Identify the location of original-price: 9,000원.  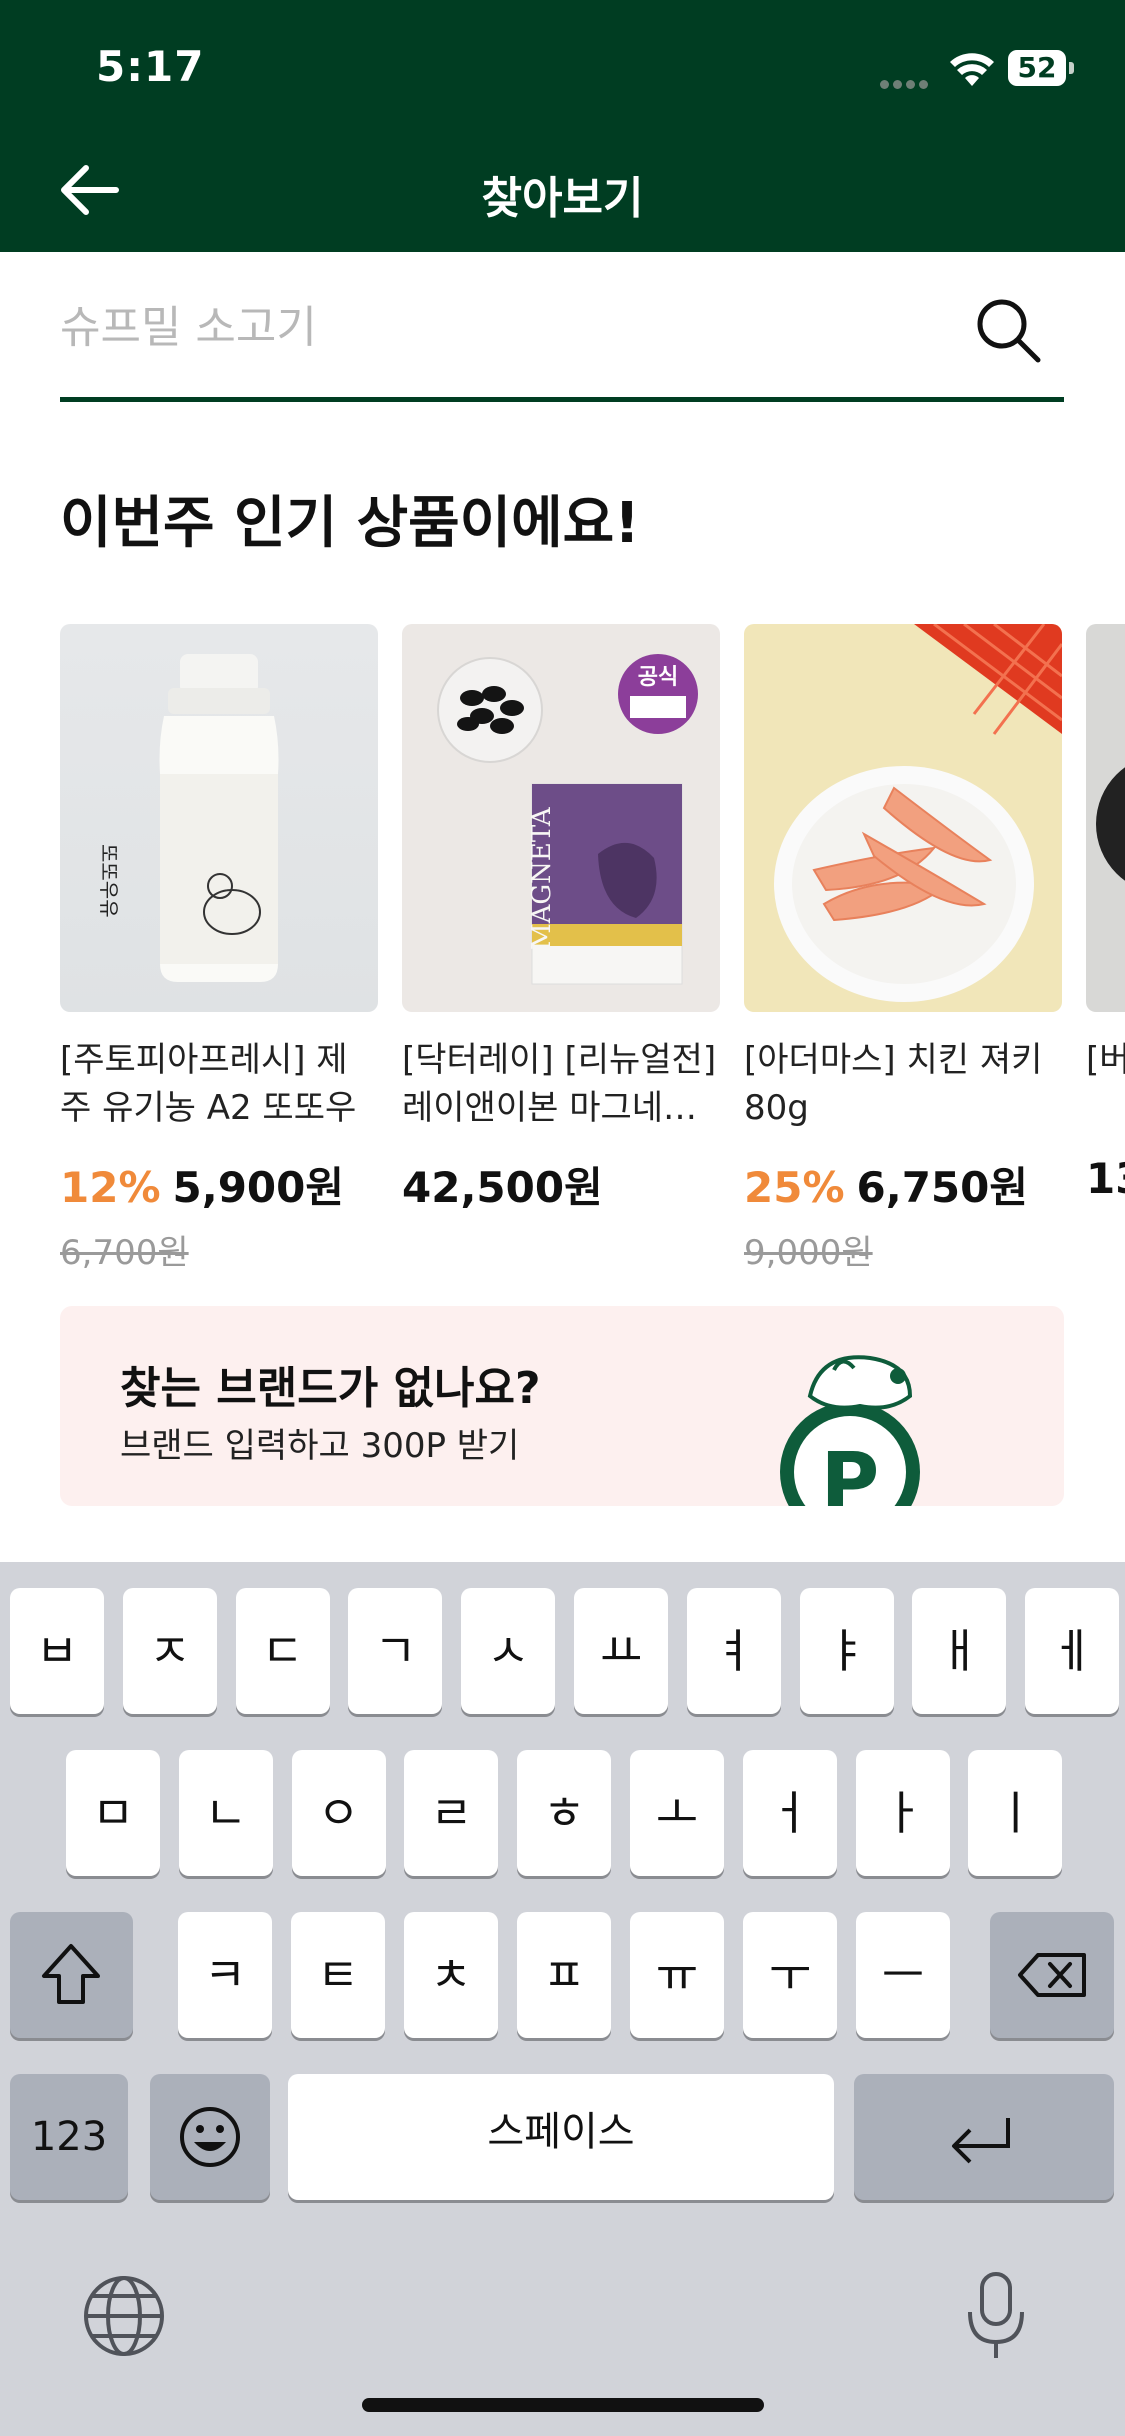
(808, 1253).